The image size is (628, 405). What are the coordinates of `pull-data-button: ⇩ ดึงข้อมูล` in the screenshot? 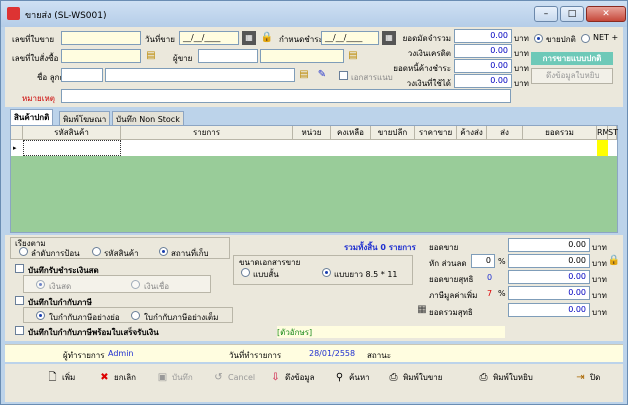 It's located at (292, 378).